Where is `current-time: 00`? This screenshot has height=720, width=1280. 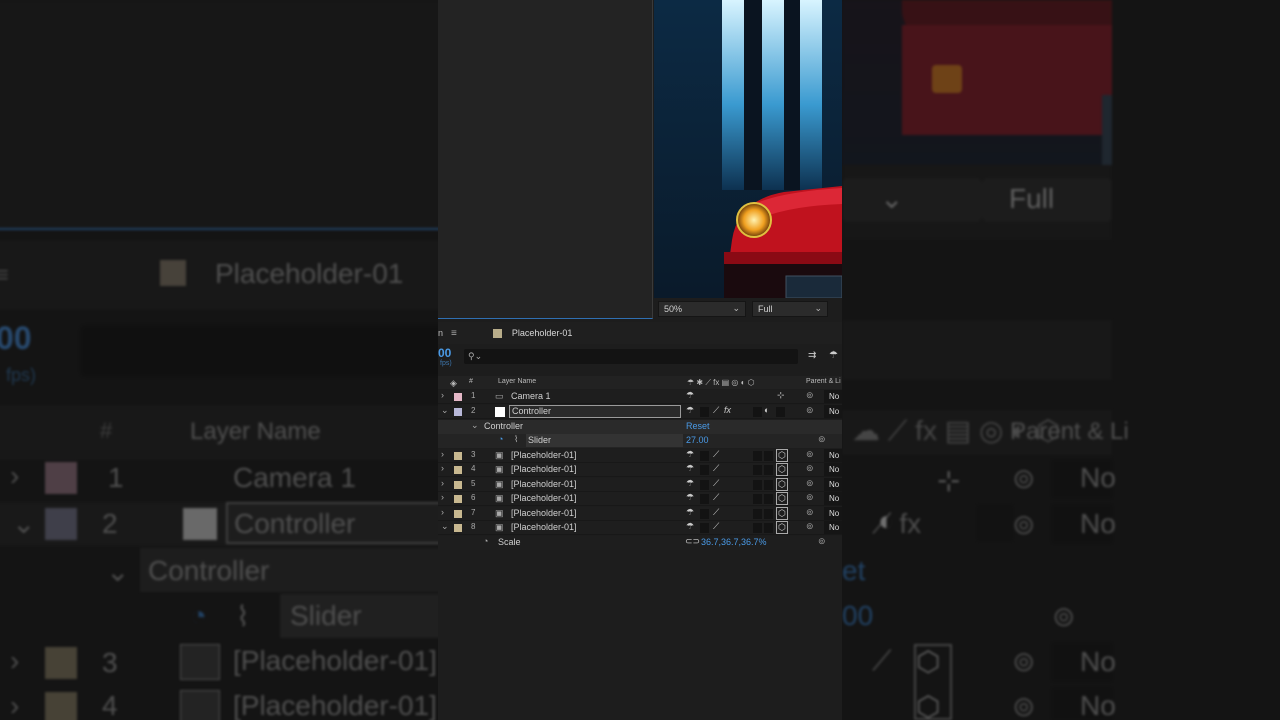
current-time: 00 is located at coordinates (444, 353).